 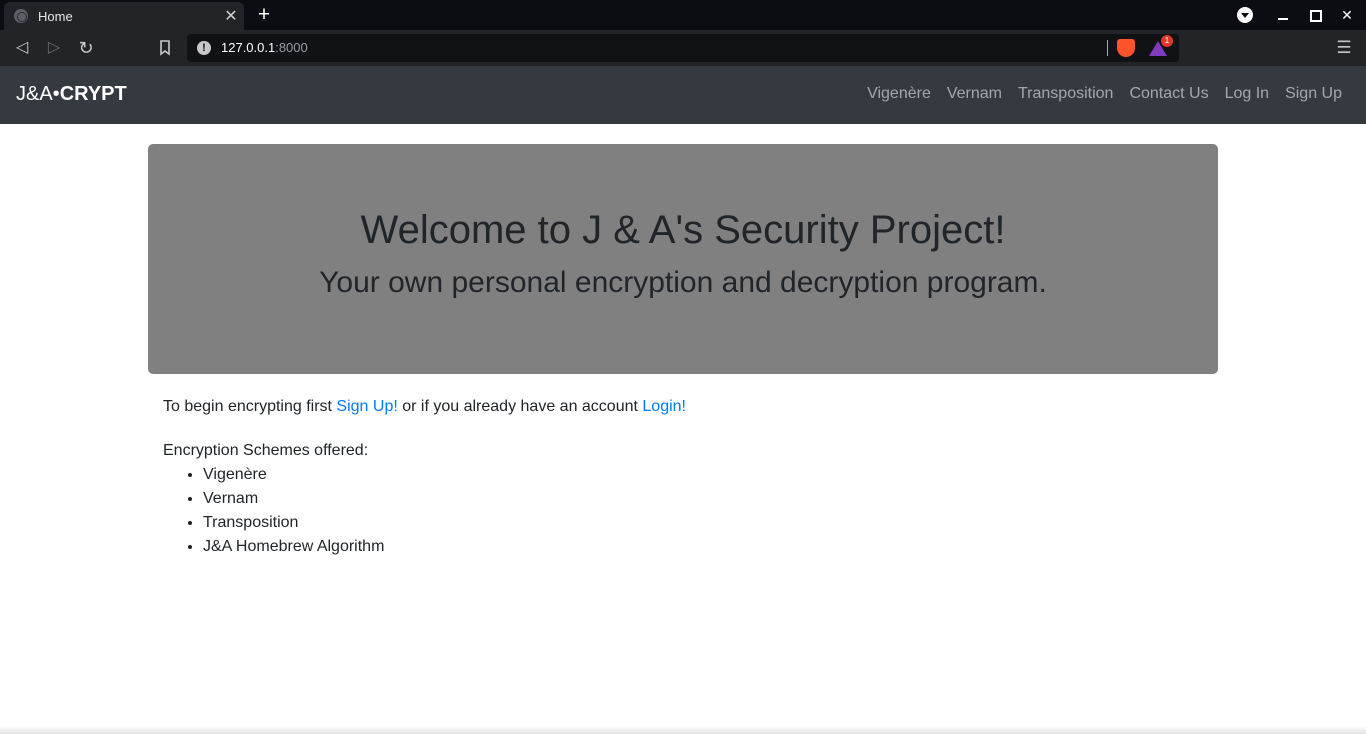 I want to click on list-item: Vigenère, so click(x=703, y=475).